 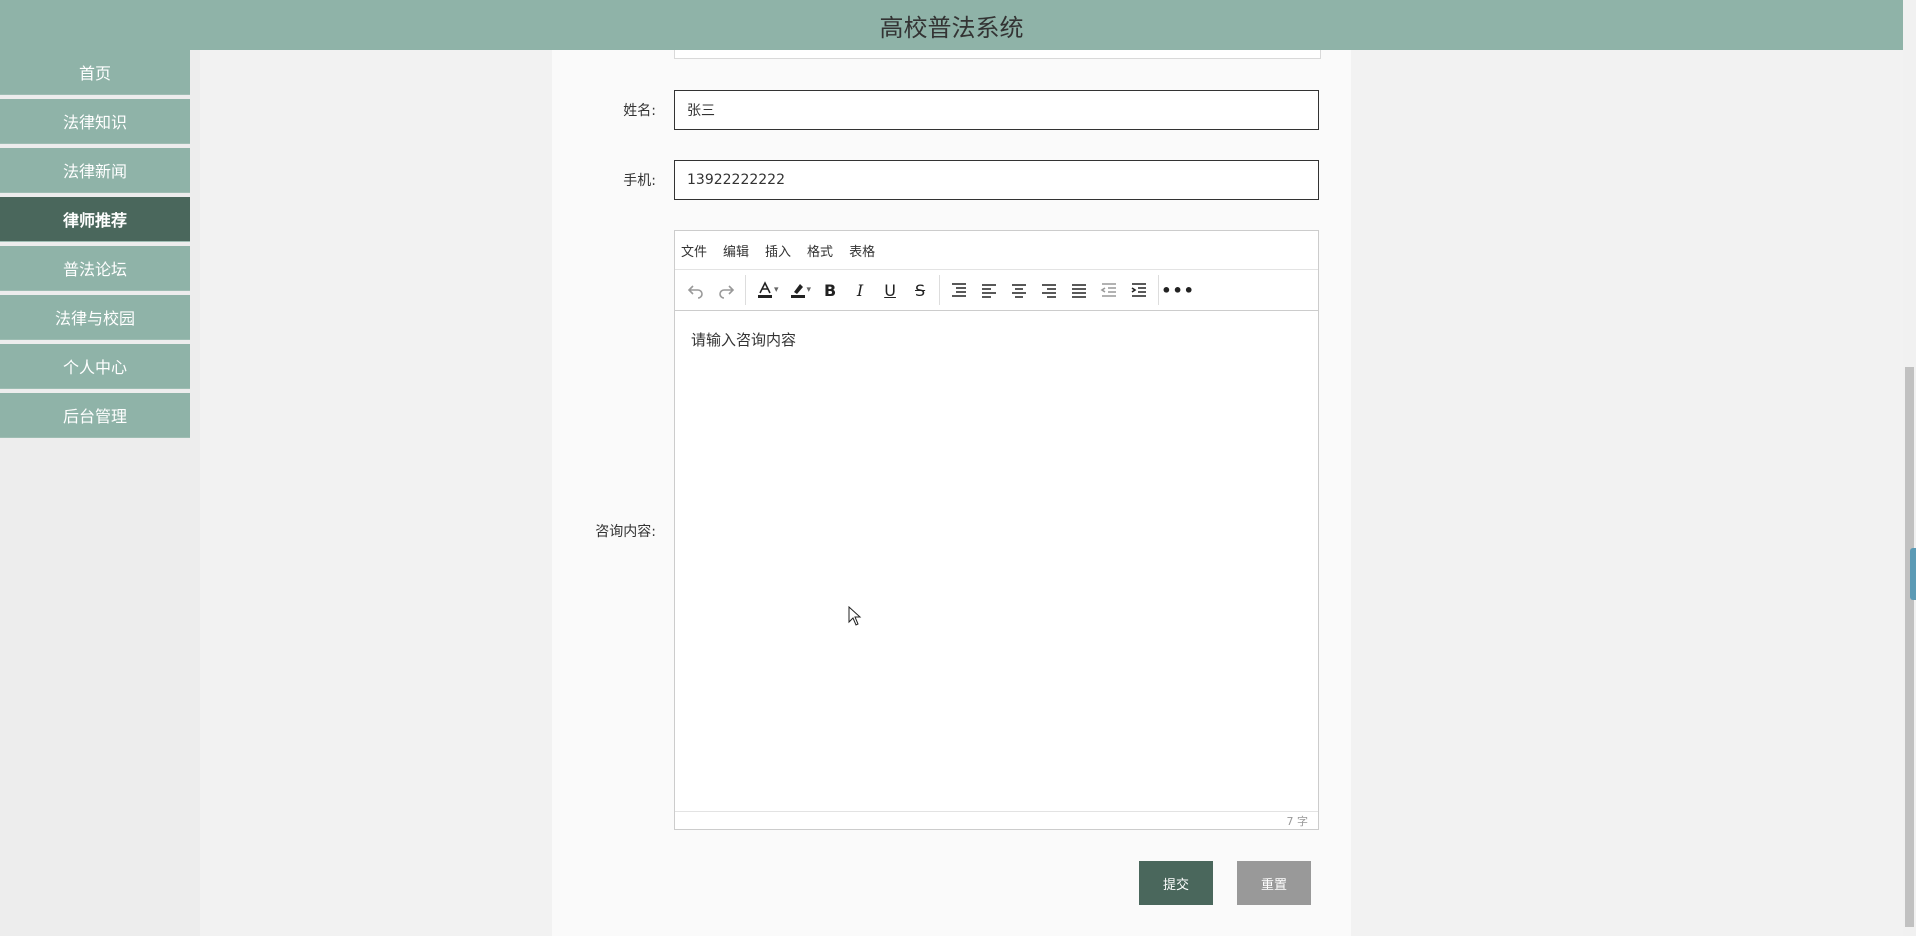 What do you see at coordinates (1909, 647) in the screenshot?
I see `scrollbar-thumb` at bounding box center [1909, 647].